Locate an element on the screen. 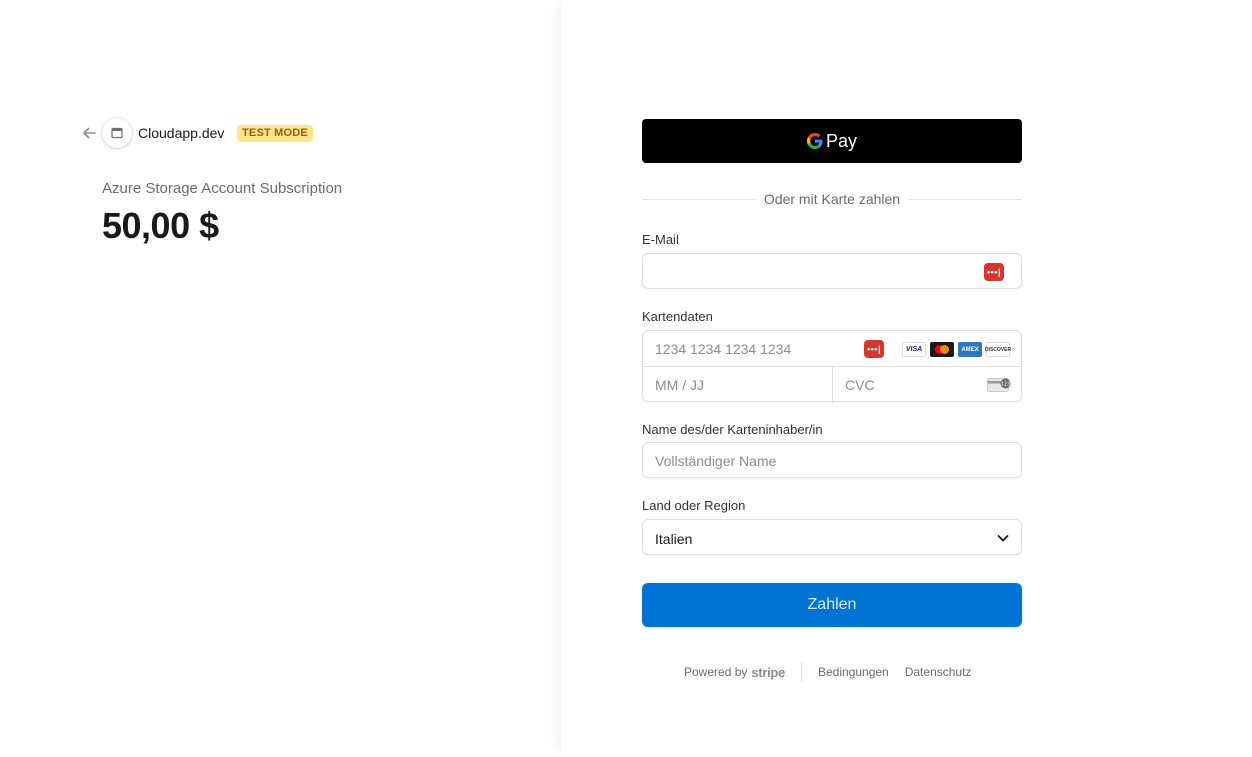 This screenshot has width=1252, height=757. back-arrow-icon is located at coordinates (89, 133).